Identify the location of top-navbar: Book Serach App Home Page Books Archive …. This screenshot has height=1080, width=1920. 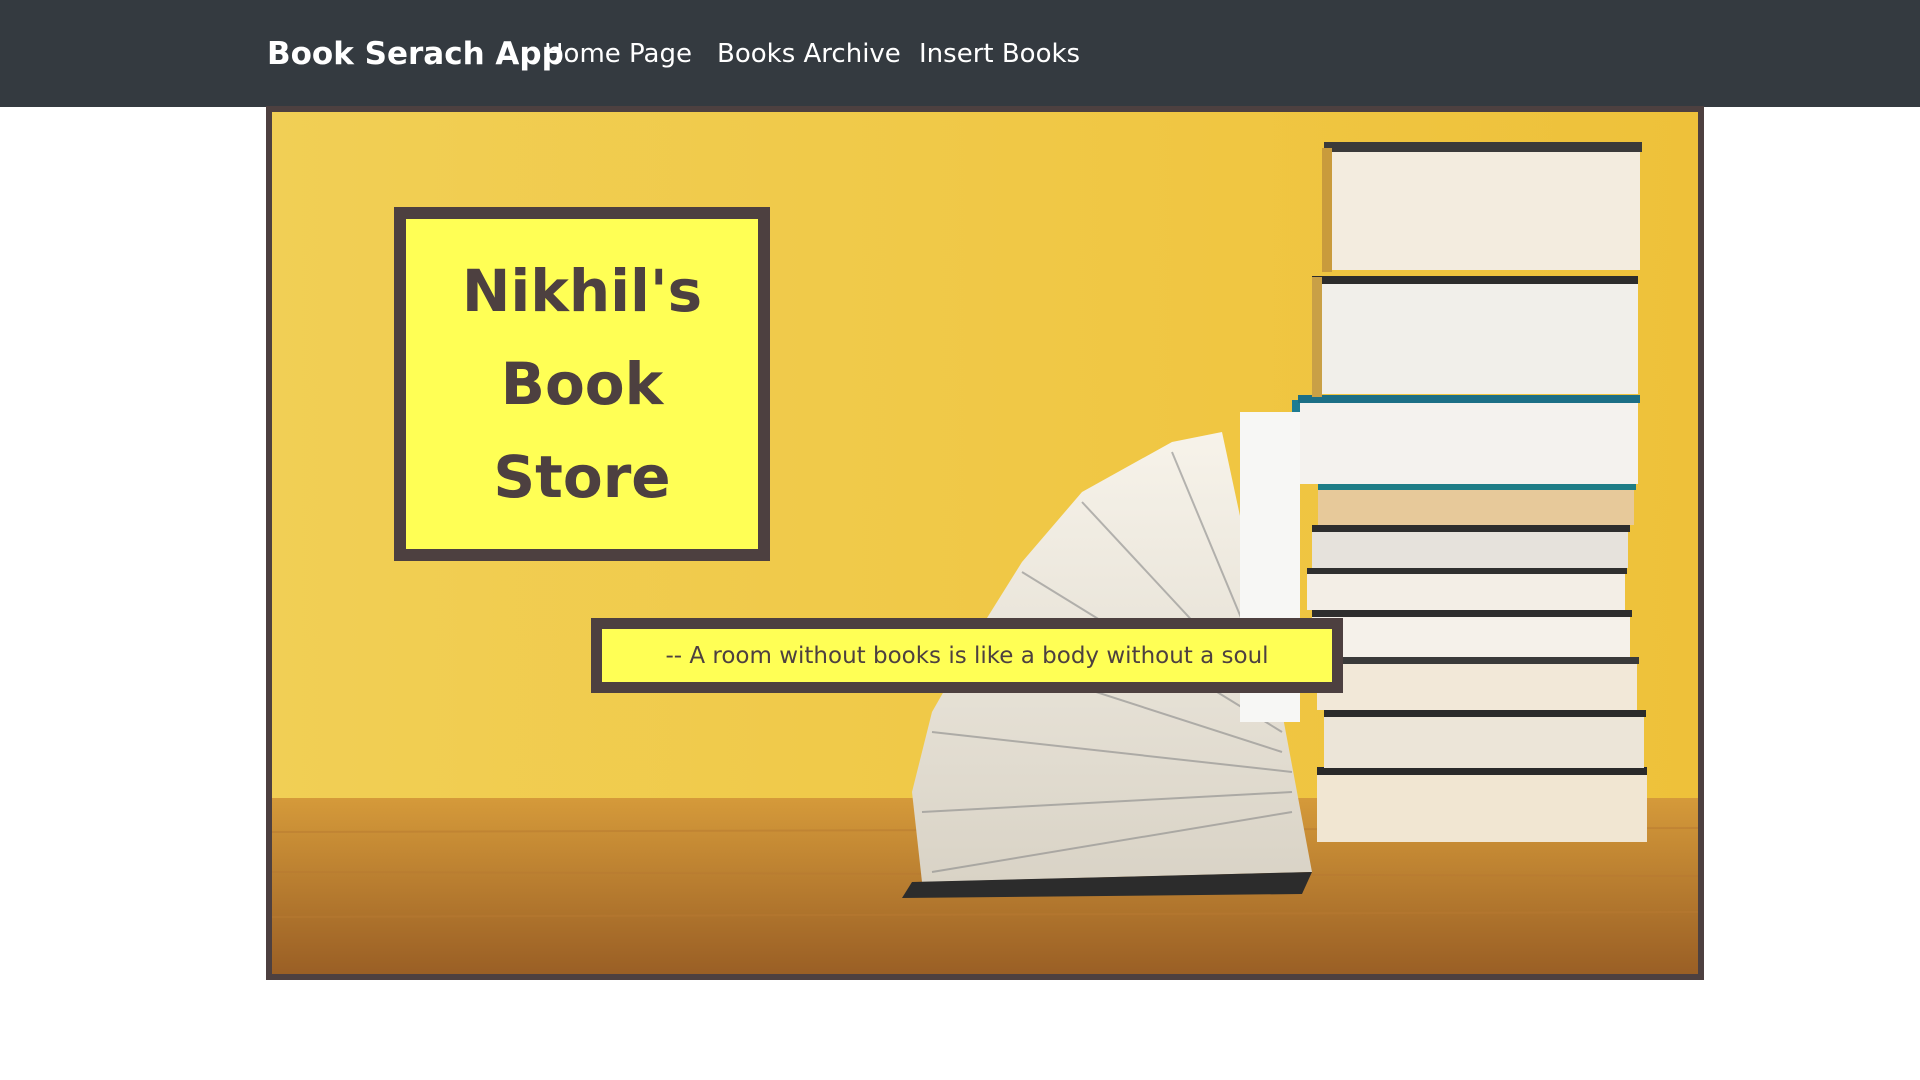
(960, 53).